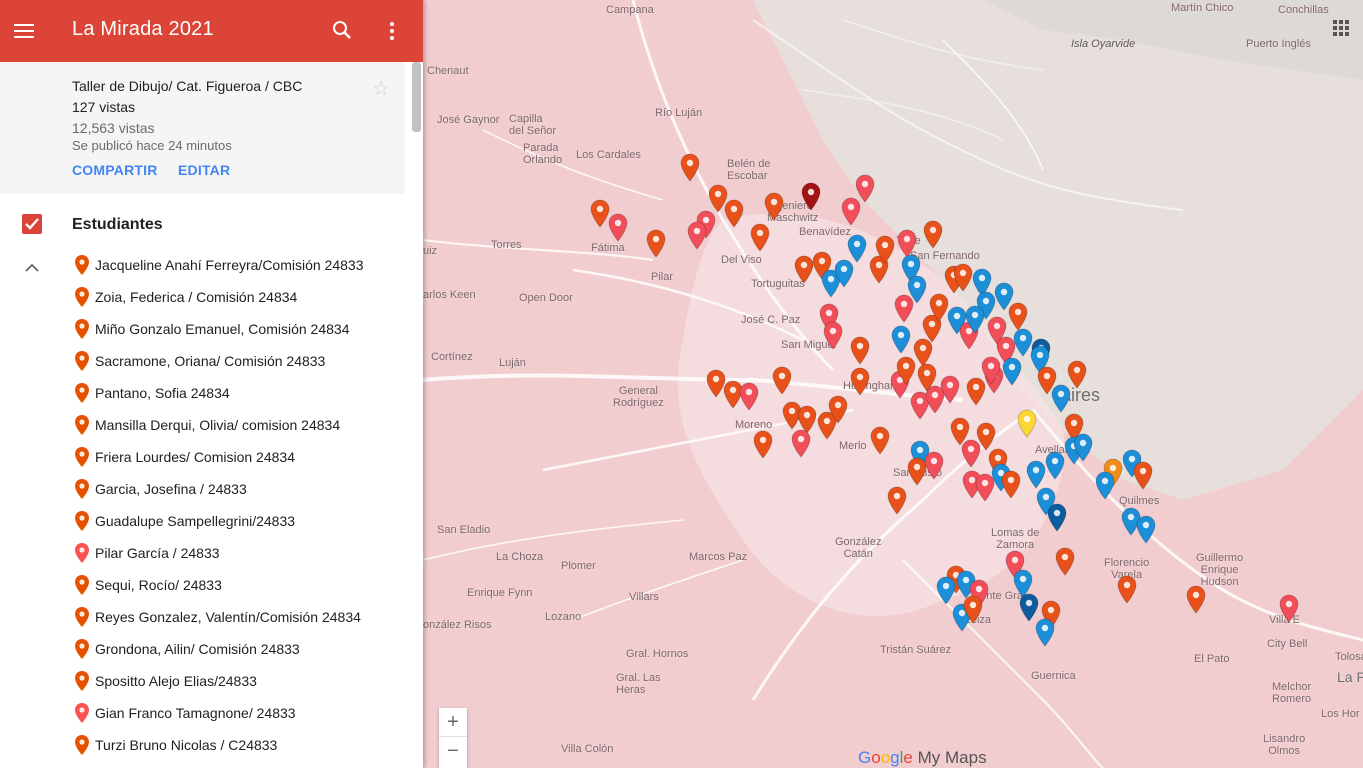 The width and height of the screenshot is (1363, 768). Describe the element at coordinates (143, 29) in the screenshot. I see `map-title: La Mirada 2021` at that location.